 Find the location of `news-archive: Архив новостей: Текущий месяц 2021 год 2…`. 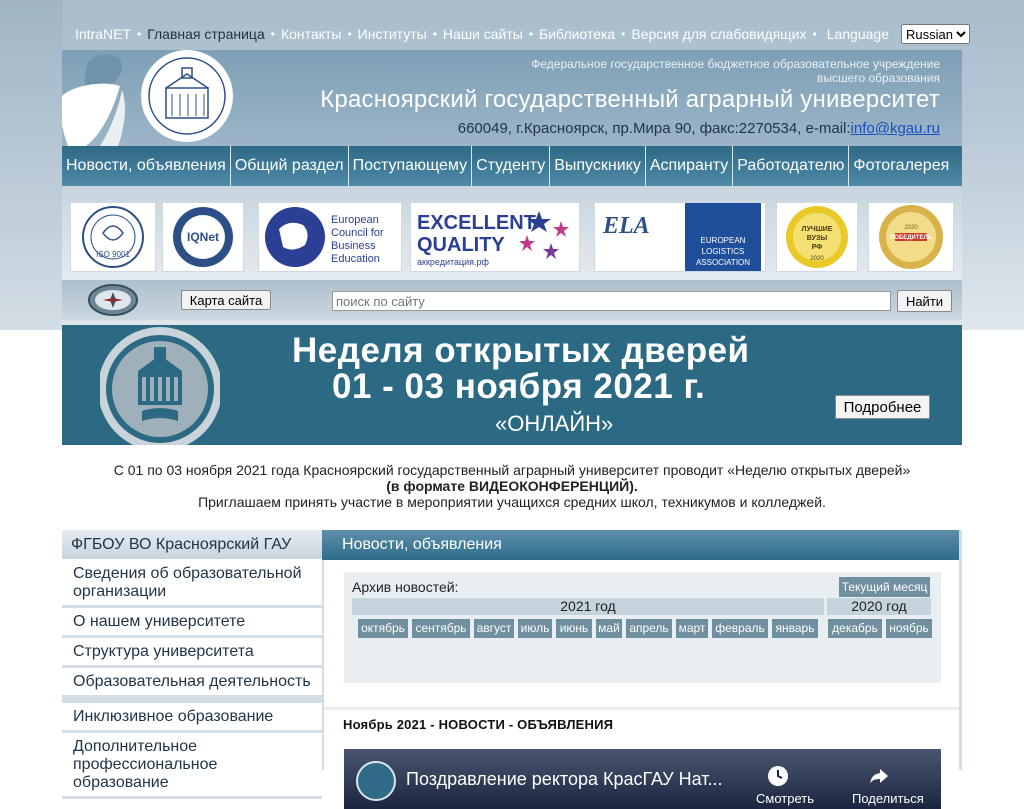

news-archive: Архив новостей: Текущий месяц 2021 год 2… is located at coordinates (642, 627).